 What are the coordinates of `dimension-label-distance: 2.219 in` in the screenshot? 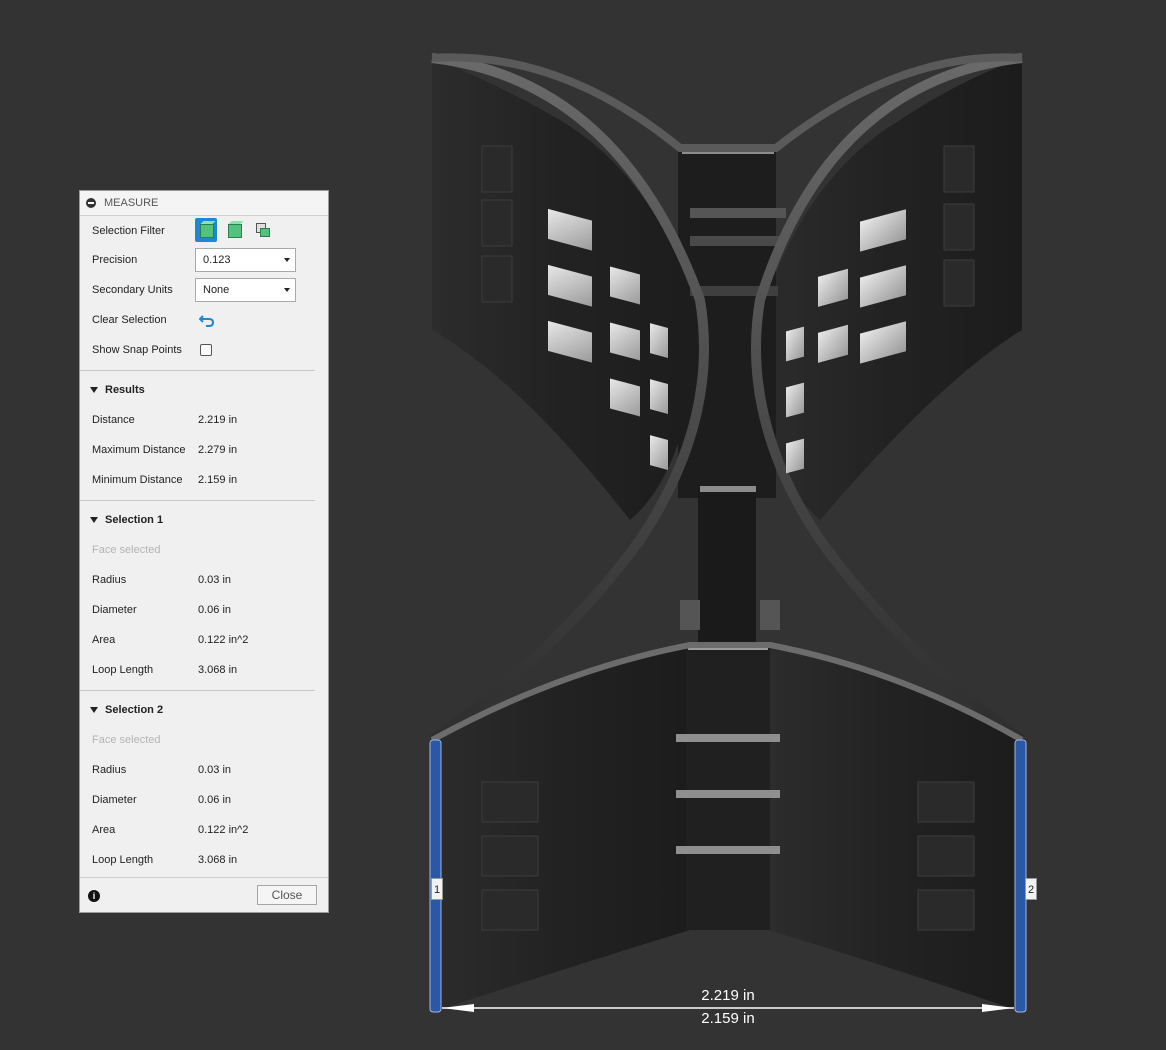 It's located at (728, 995).